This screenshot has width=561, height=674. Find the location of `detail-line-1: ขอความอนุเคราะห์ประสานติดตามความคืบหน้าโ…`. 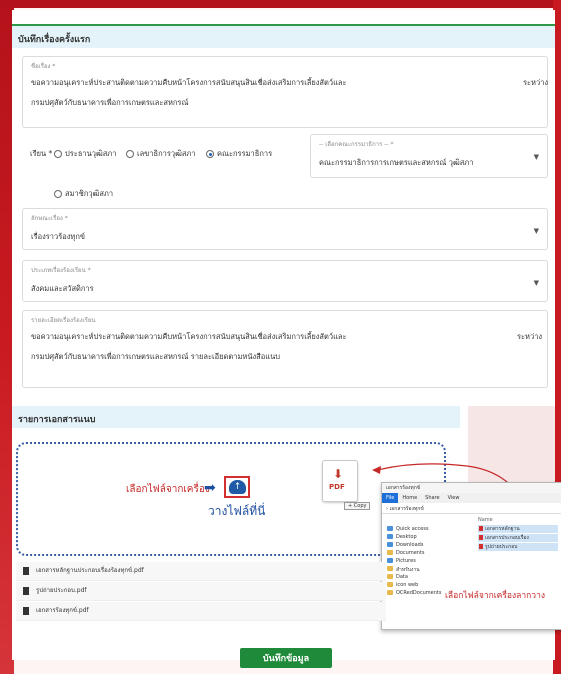

detail-line-1: ขอความอนุเคราะห์ประสานติดตามความคืบหน้าโ… is located at coordinates (189, 336).